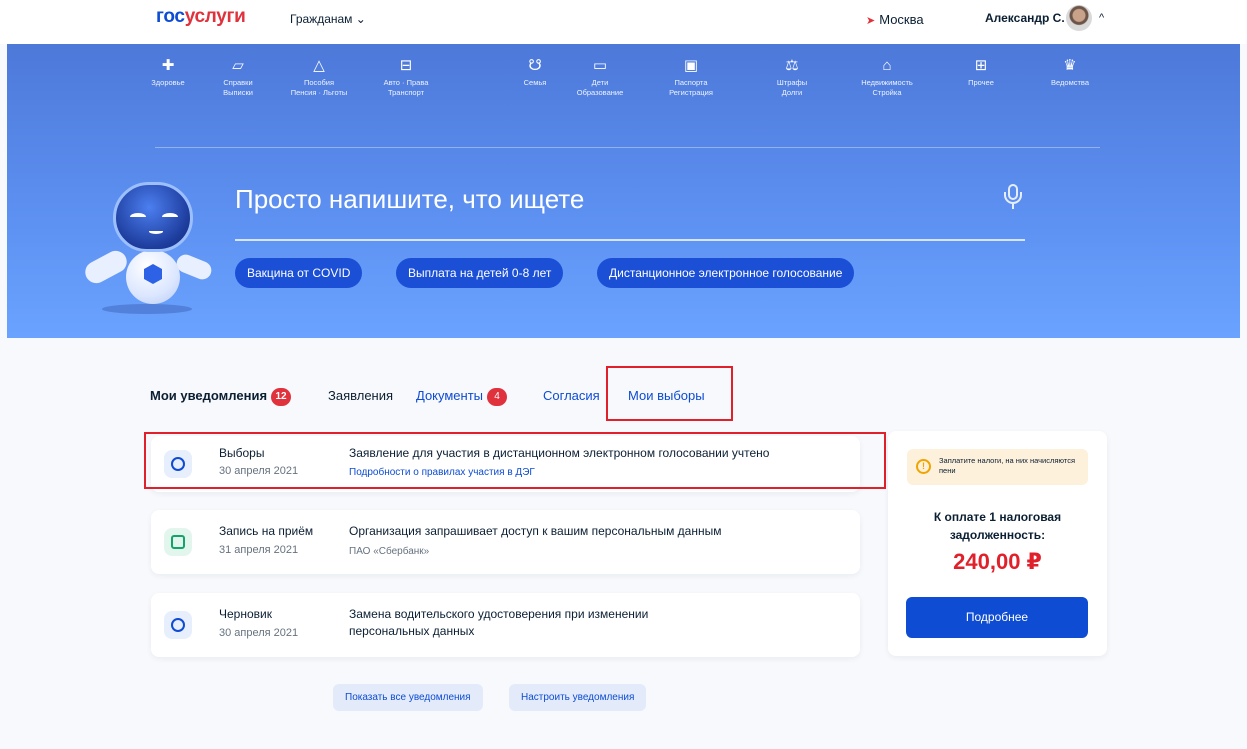 The width and height of the screenshot is (1247, 749). Describe the element at coordinates (389, 551) in the screenshot. I see `notification-subtitle: ПАО «Сбербанк»` at that location.